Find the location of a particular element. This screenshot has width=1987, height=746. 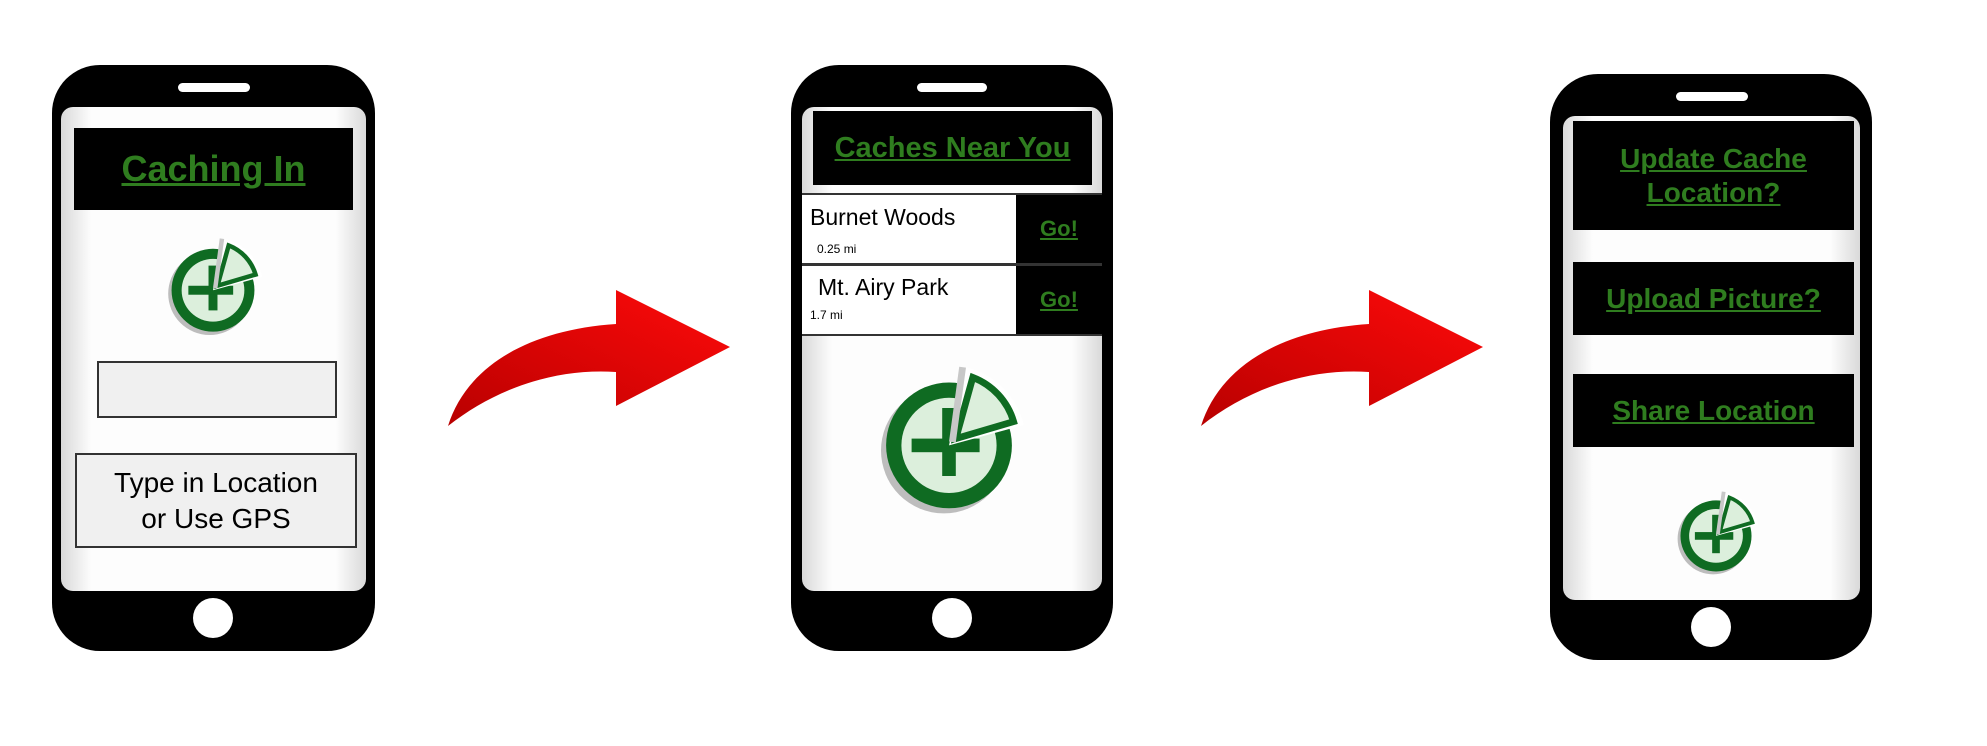

upload-label: Upload Picture? is located at coordinates (1713, 298).